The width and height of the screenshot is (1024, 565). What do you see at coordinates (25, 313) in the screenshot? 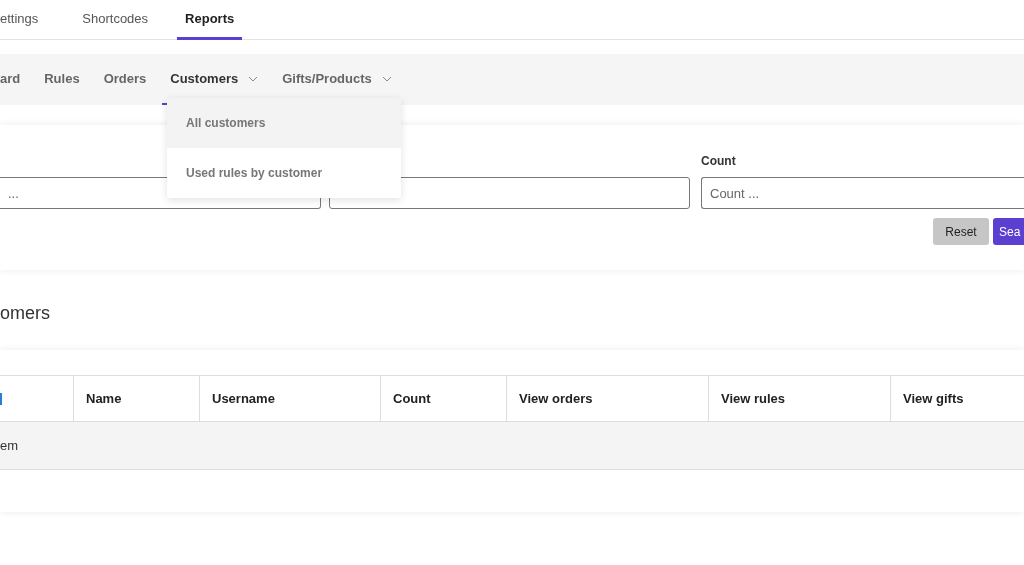
I see `section-heading: omers` at bounding box center [25, 313].